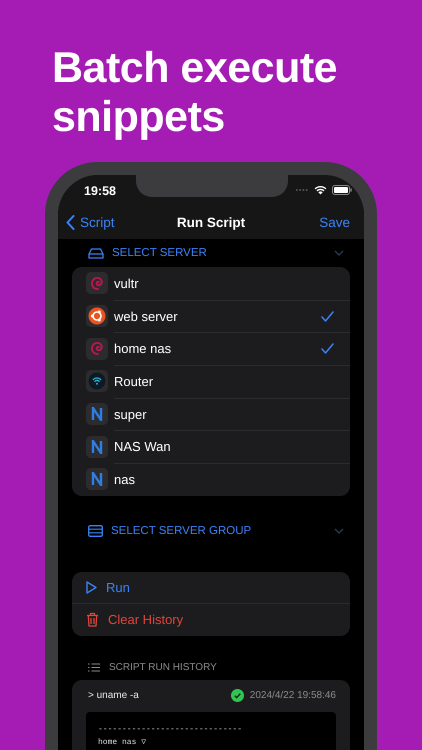 This screenshot has height=750, width=422. What do you see at coordinates (211, 222) in the screenshot?
I see `nav-title: Run Script` at bounding box center [211, 222].